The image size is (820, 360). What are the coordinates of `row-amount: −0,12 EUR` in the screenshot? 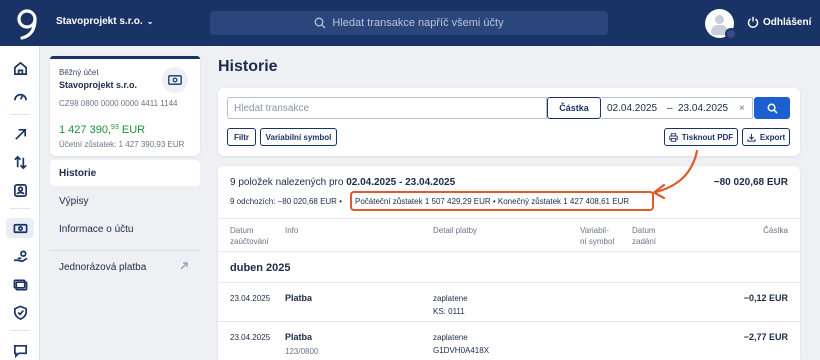 It's located at (765, 298).